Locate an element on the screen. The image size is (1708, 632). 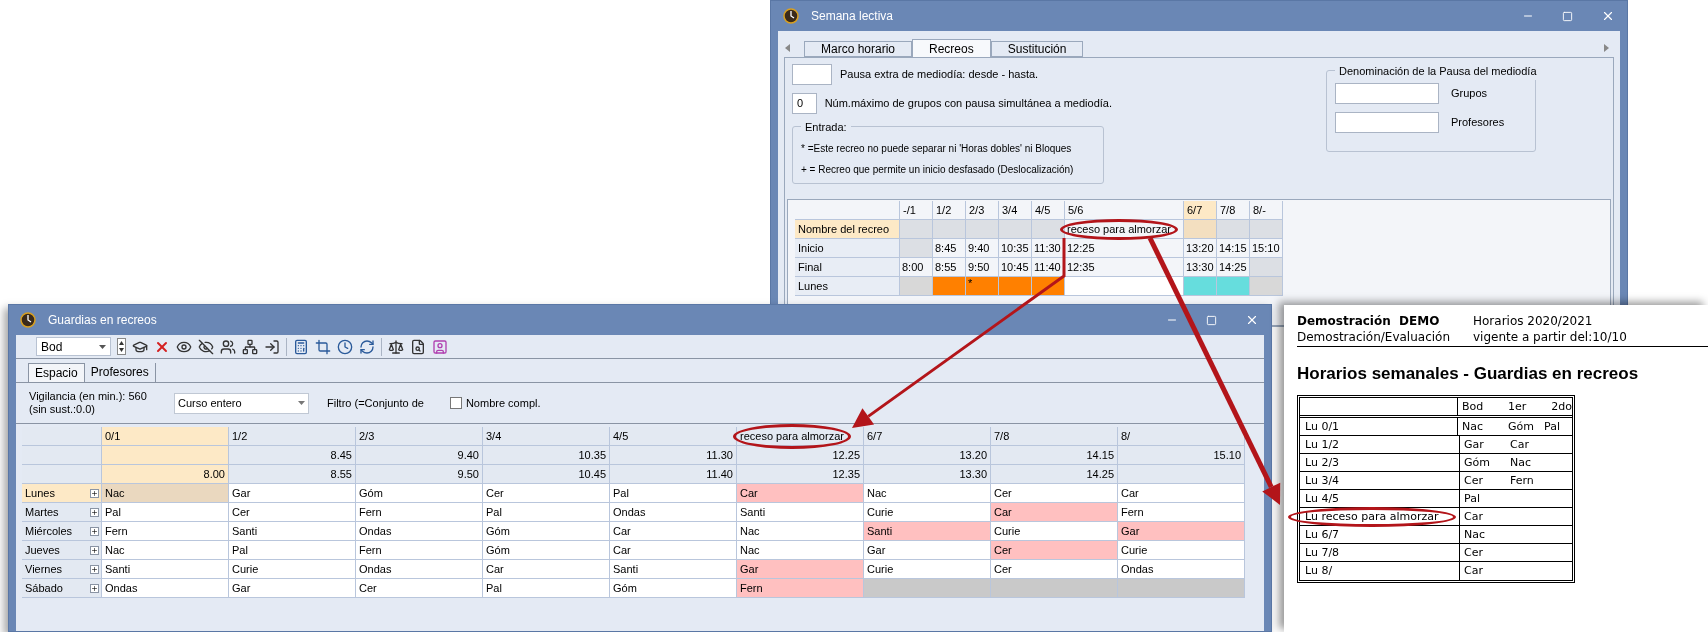
grid-cell: * is located at coordinates (982, 286).